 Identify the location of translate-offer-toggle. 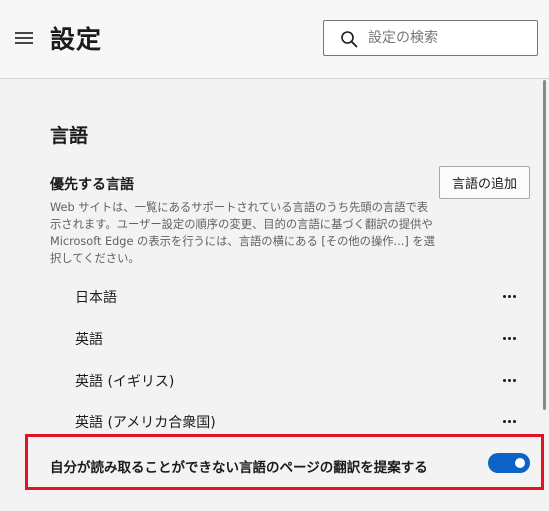
(509, 463).